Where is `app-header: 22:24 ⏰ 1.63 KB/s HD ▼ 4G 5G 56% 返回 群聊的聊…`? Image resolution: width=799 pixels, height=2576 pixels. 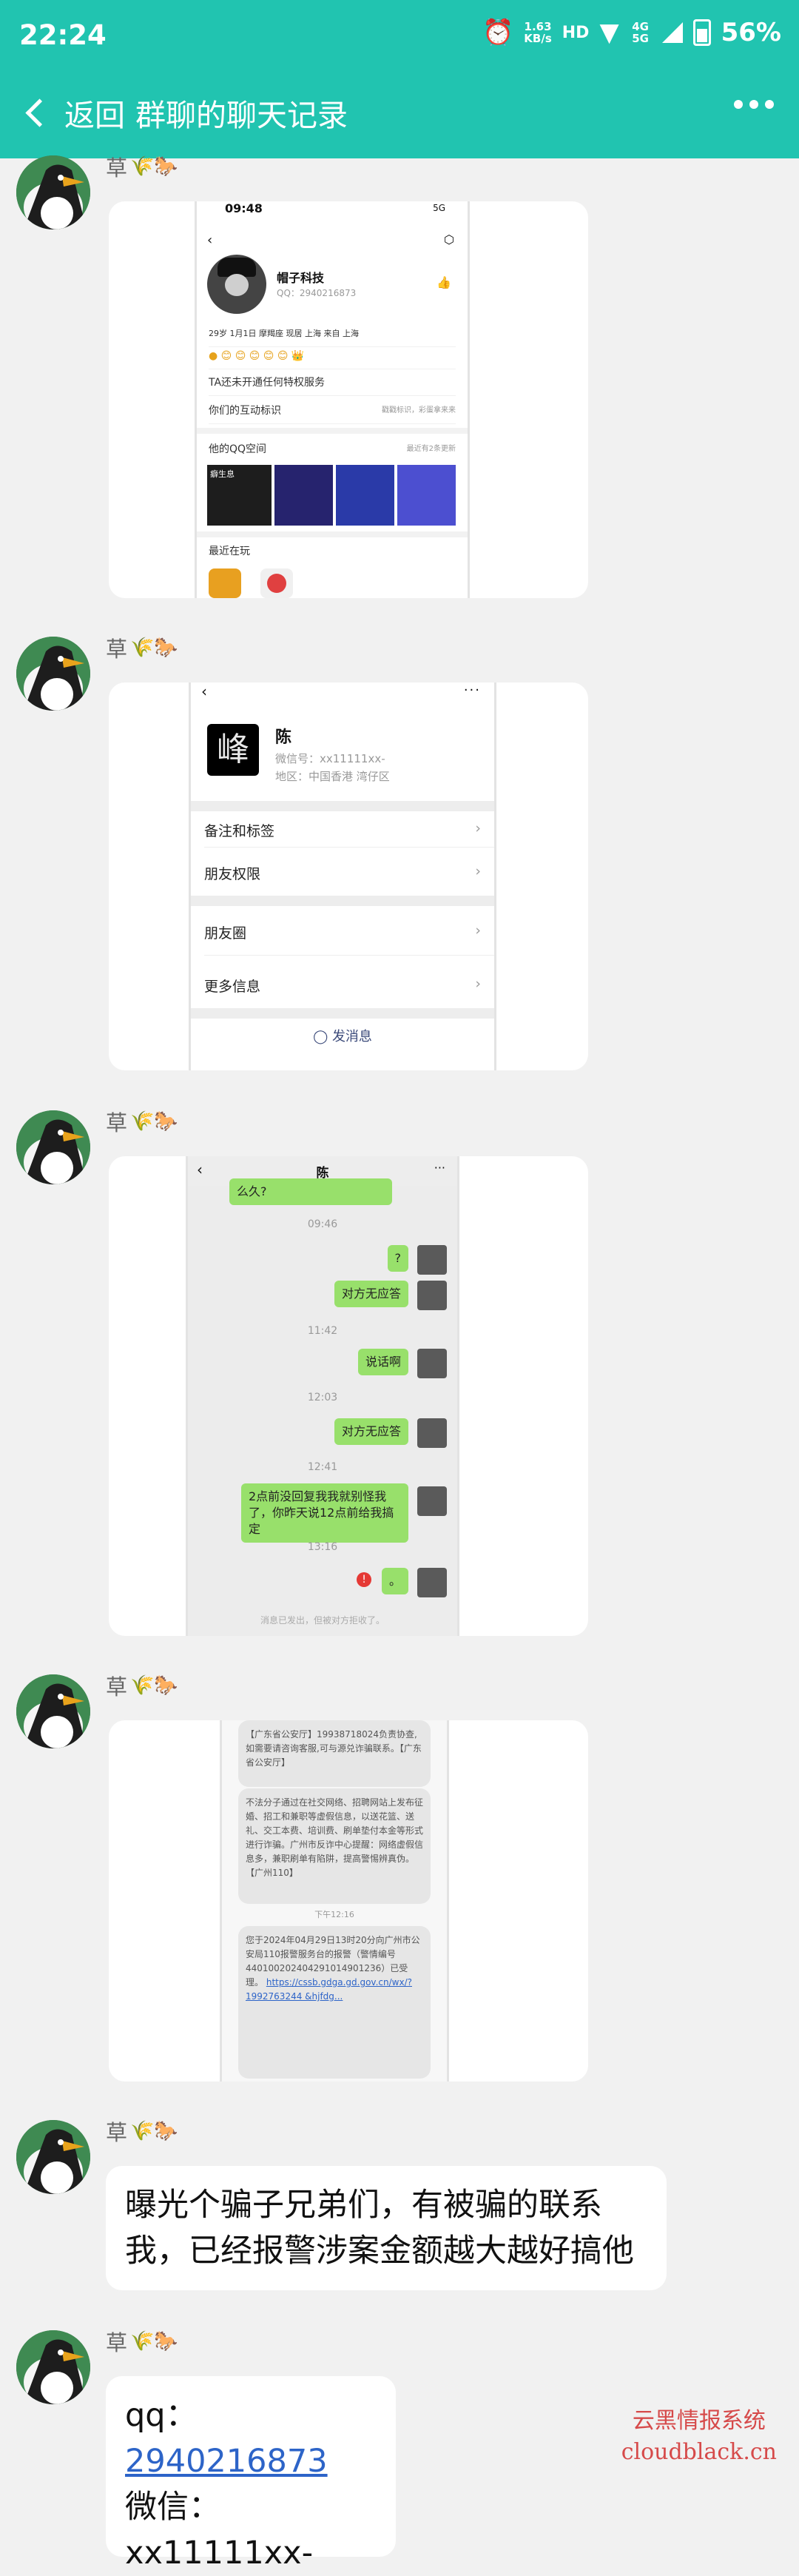
app-header: 22:24 ⏰ 1.63 KB/s HD ▼ 4G 5G 56% 返回 群聊的聊… is located at coordinates (399, 79).